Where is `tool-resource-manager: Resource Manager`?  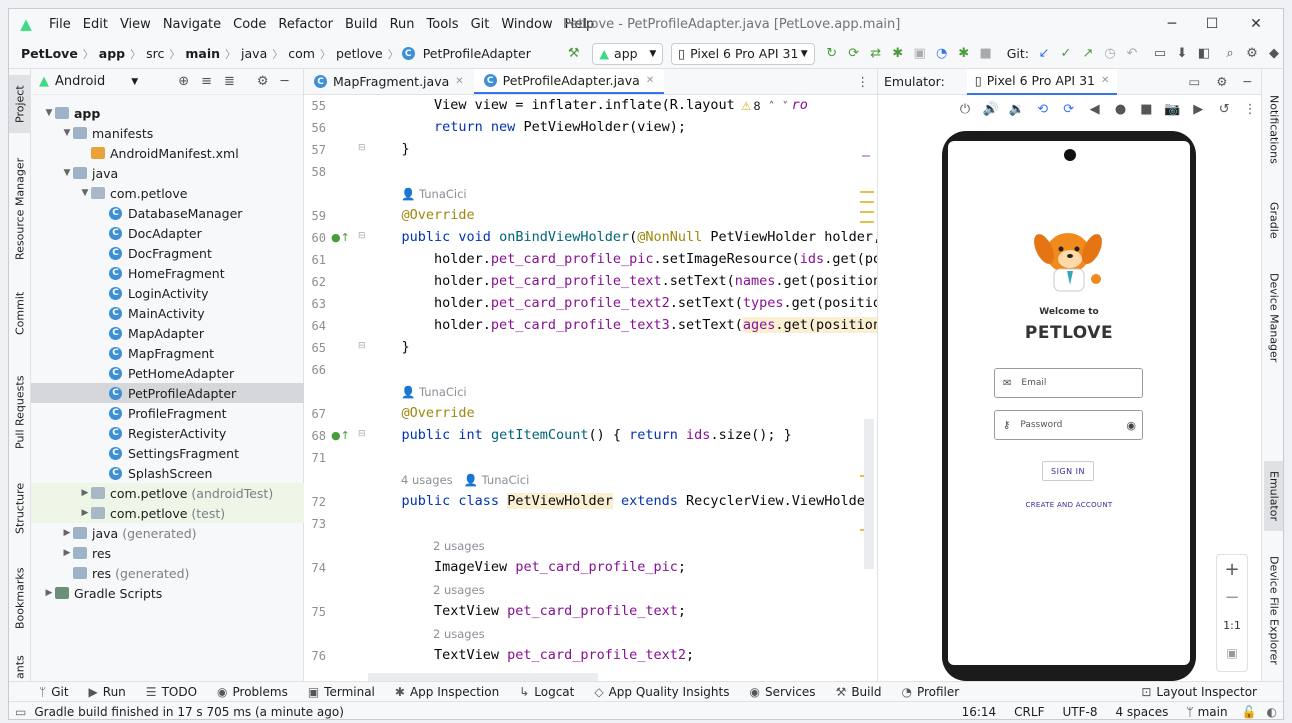 tool-resource-manager: Resource Manager is located at coordinates (20, 209).